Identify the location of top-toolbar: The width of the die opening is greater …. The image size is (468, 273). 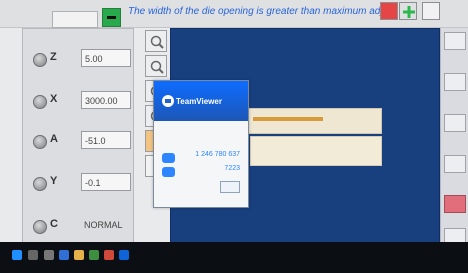
(234, 14).